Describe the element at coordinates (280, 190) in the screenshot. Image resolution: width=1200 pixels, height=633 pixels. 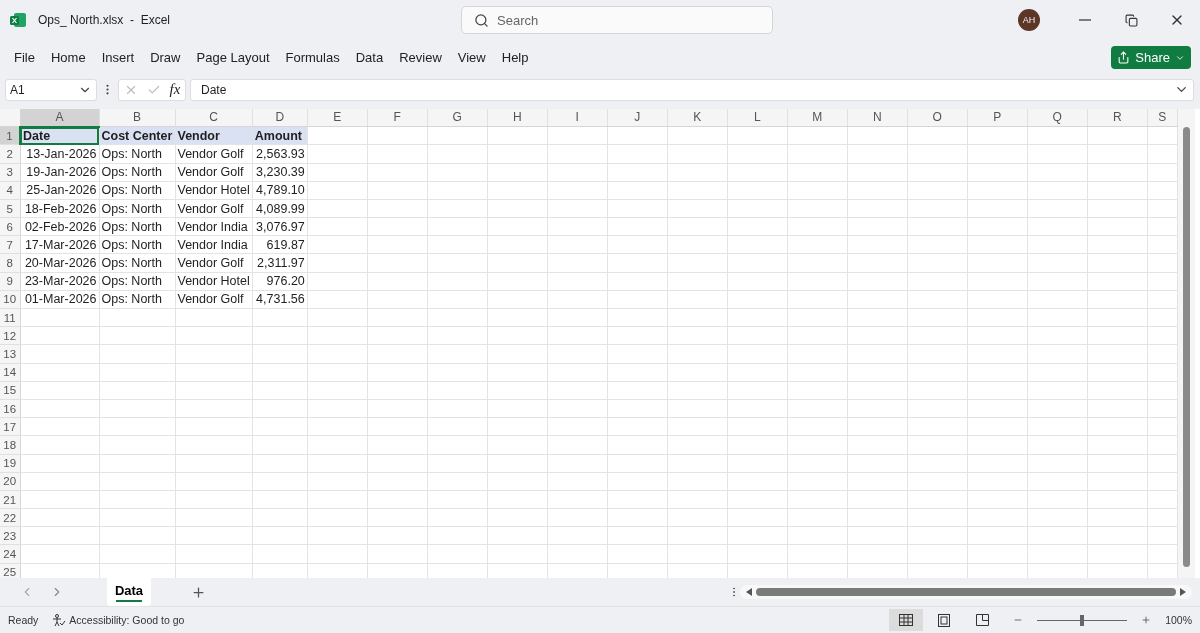
I see `table-cell: 4,789.10` at that location.